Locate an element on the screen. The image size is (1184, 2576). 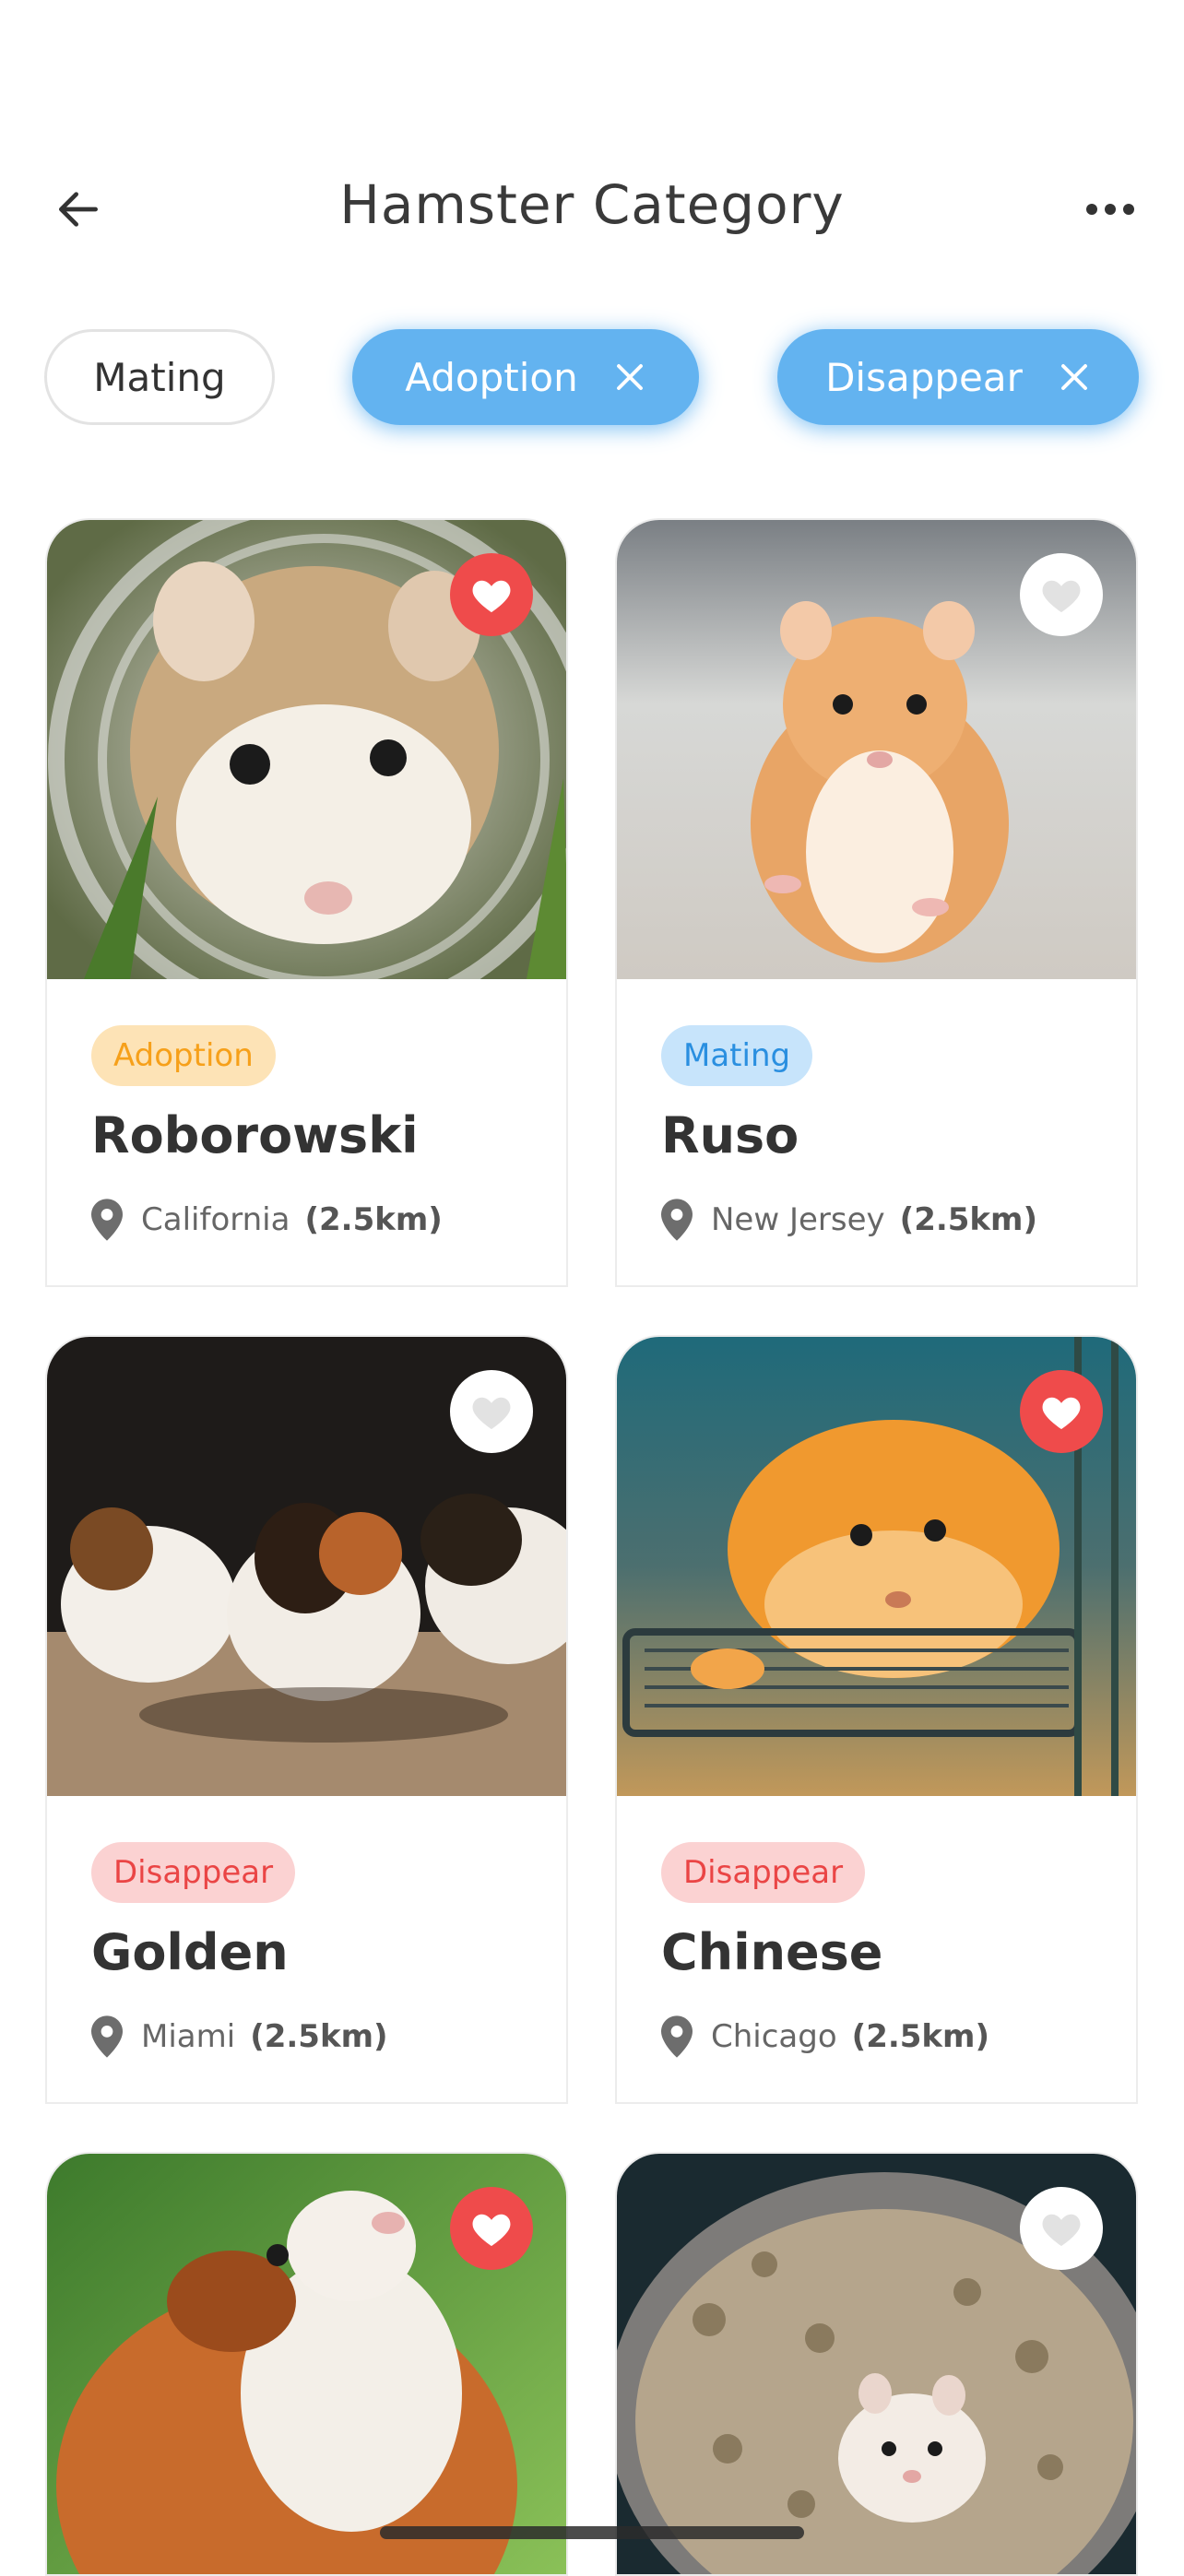
filter-chip-adoption: Adoption is located at coordinates (525, 377).